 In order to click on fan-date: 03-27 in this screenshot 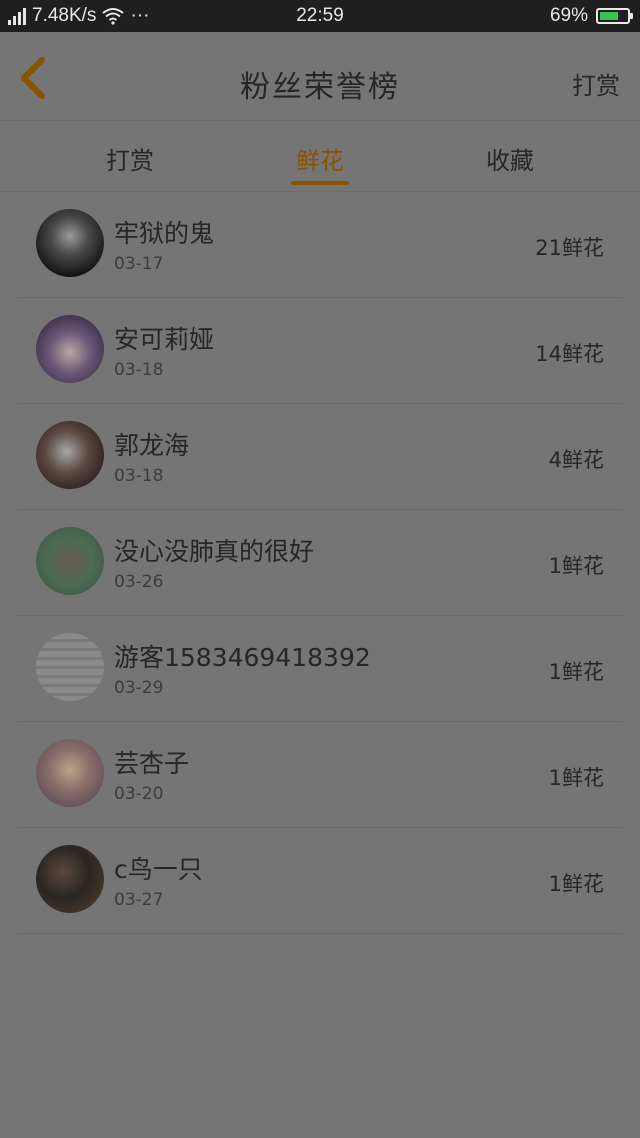, I will do `click(139, 900)`.